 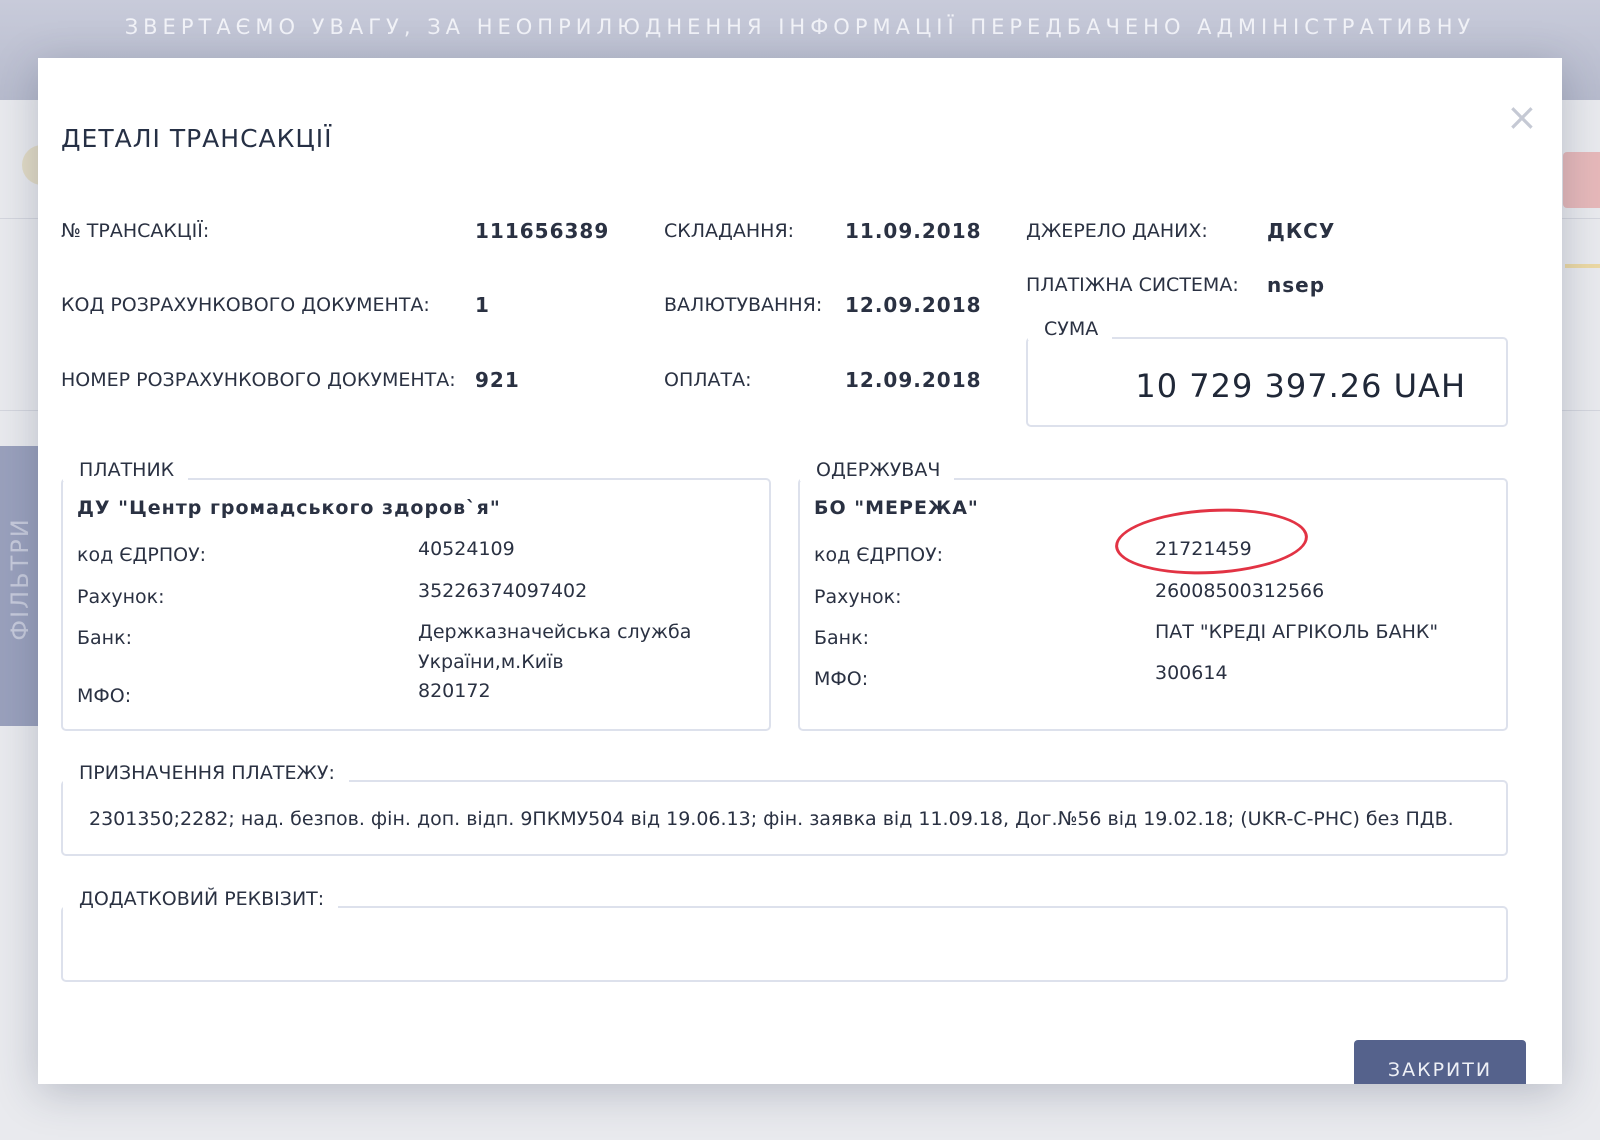 What do you see at coordinates (197, 138) in the screenshot?
I see `modal-title: ДЕТАЛІ ТРАНСАКЦІЇ` at bounding box center [197, 138].